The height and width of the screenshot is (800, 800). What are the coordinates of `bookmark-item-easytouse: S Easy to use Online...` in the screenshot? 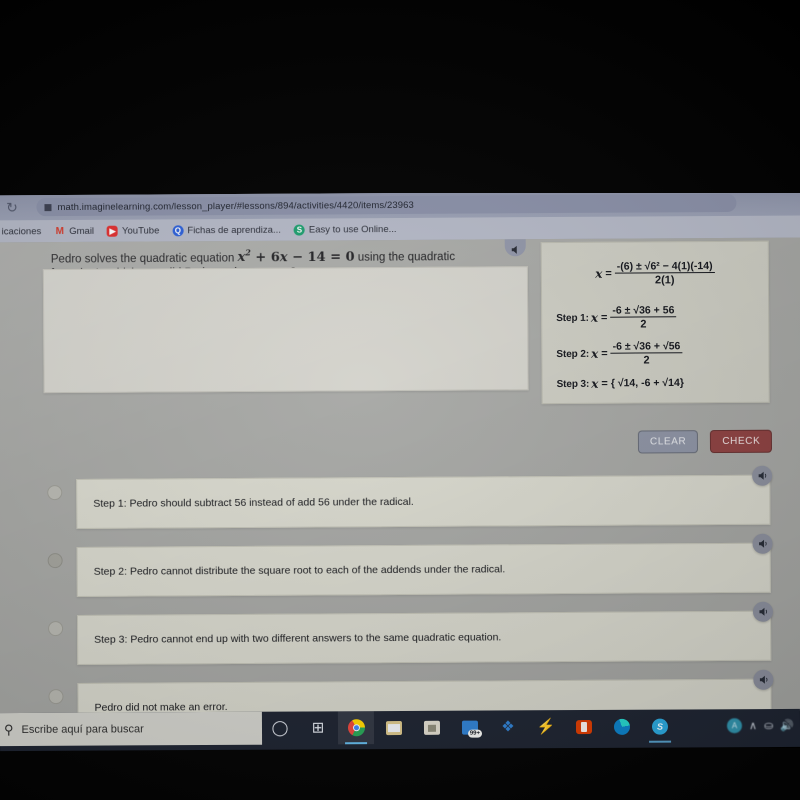 It's located at (345, 229).